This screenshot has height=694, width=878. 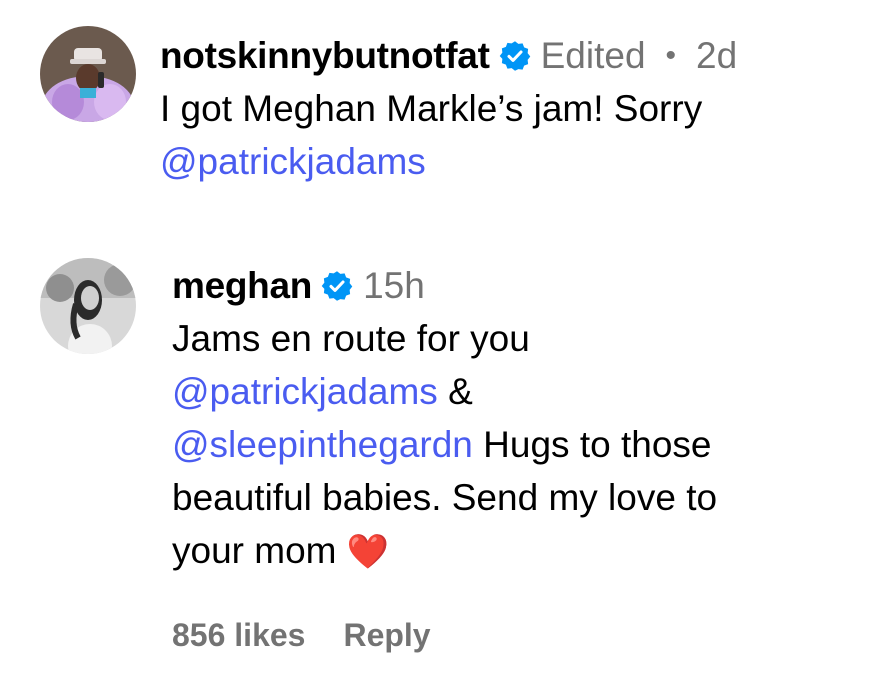 What do you see at coordinates (88, 74) in the screenshot?
I see `avatar-notskinnybutnotfat` at bounding box center [88, 74].